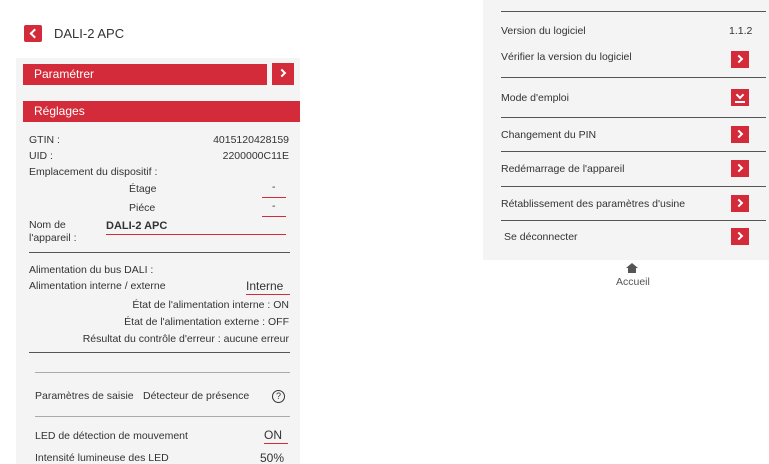  Describe the element at coordinates (566, 57) in the screenshot. I see `check-version-label: Vérifier la version du logiciel` at that location.